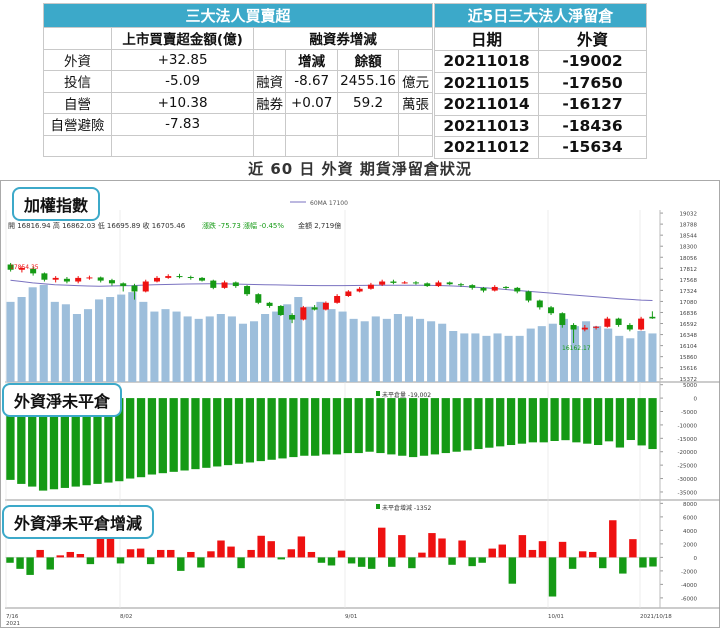 Image resolution: width=720 pixels, height=628 pixels. Describe the element at coordinates (689, 347) in the screenshot. I see `y-tick-label: 16104` at that location.